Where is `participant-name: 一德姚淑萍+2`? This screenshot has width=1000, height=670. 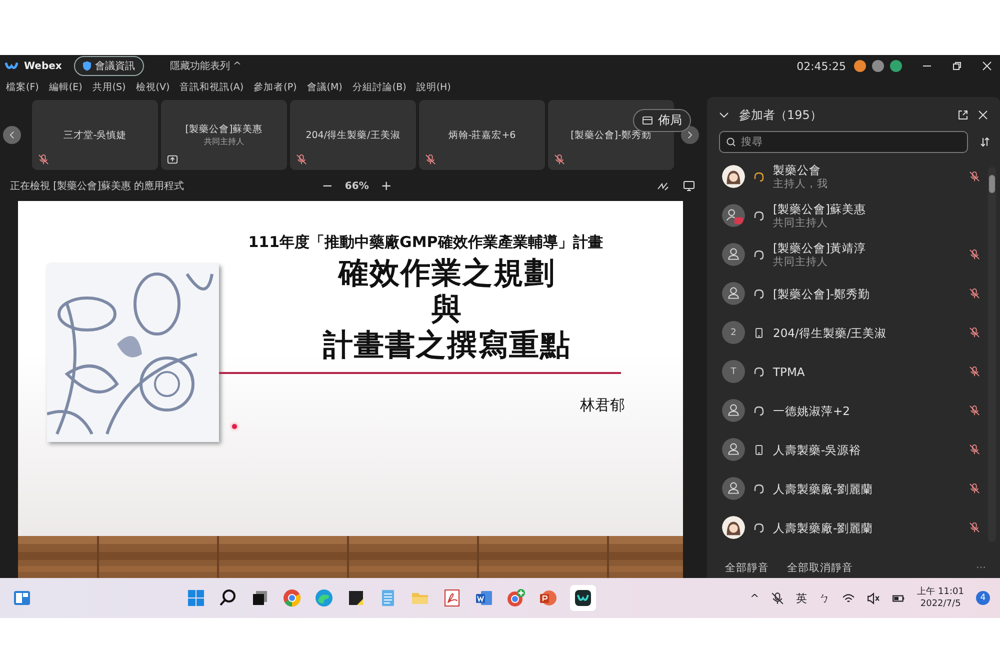
participant-name: 一德姚淑萍+2 is located at coordinates (812, 411).